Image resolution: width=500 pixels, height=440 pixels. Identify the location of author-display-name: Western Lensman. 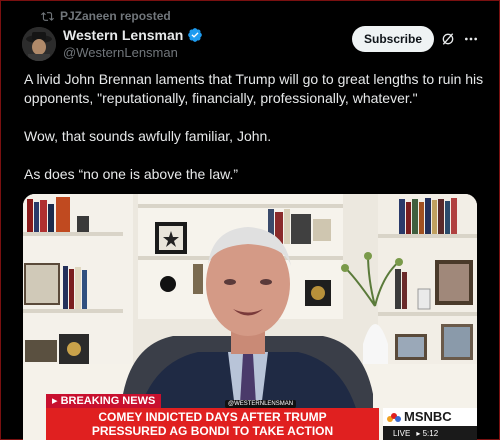
(123, 35).